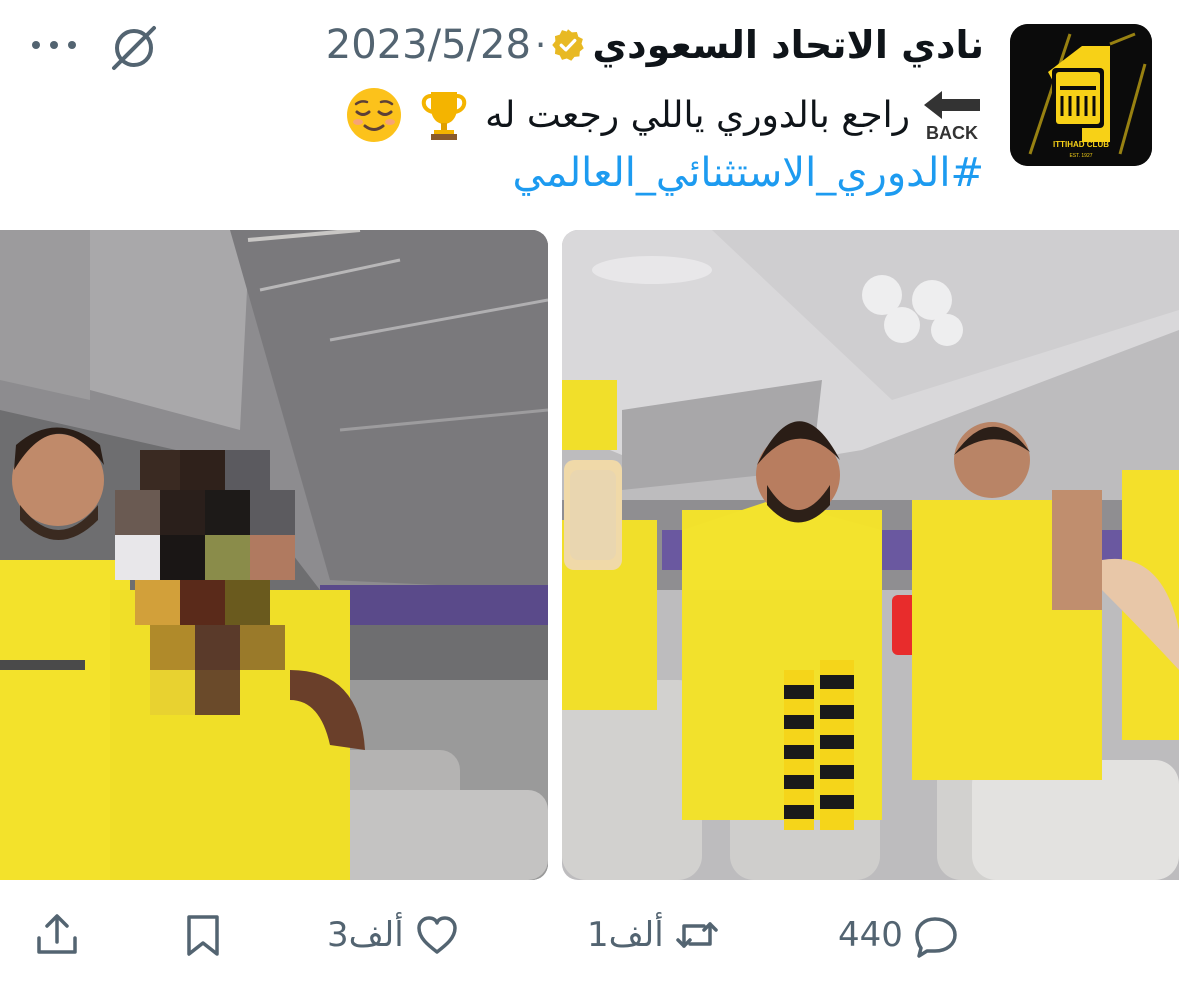  Describe the element at coordinates (1080, 156) in the screenshot. I see `svg-text: EST. 1927` at that location.